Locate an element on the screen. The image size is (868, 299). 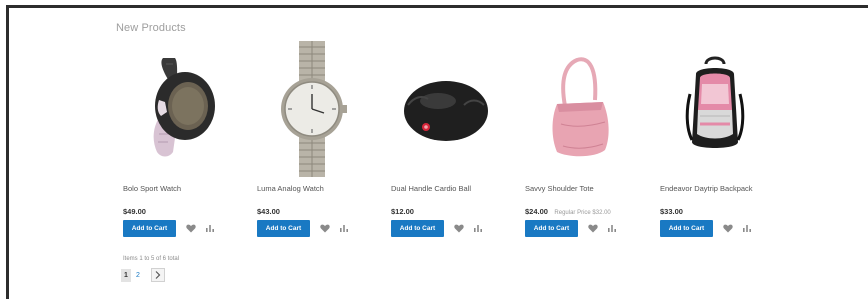
price-box: $49.00 is located at coordinates (134, 210).